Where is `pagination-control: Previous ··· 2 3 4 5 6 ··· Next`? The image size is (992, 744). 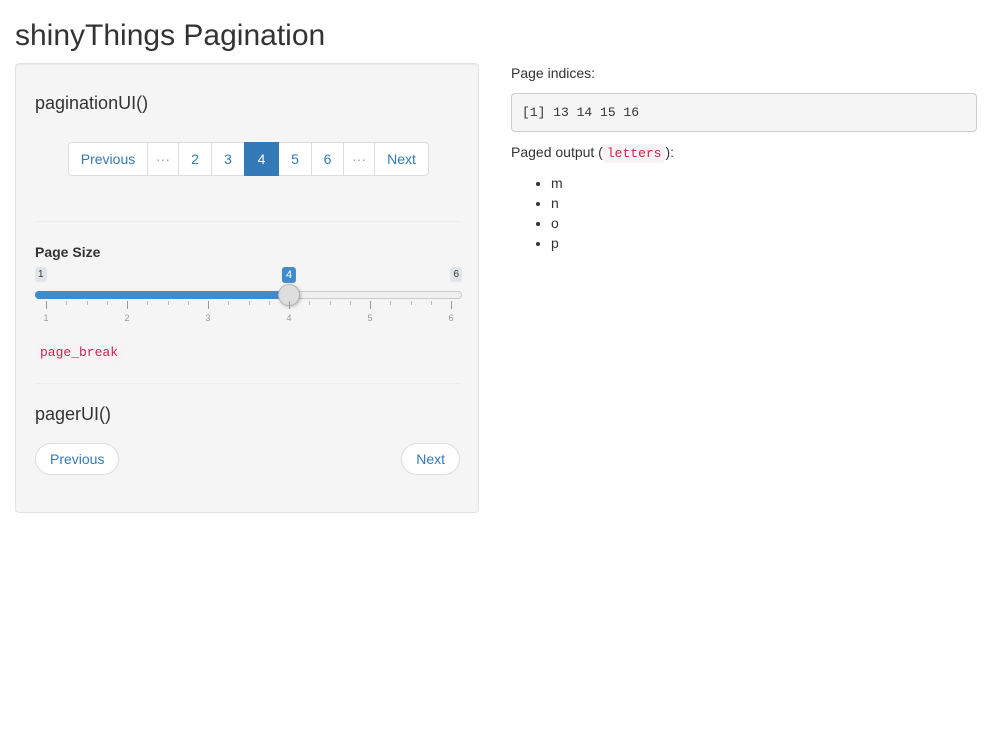
pagination-control: Previous ··· 2 3 4 5 6 ··· Next is located at coordinates (248, 159).